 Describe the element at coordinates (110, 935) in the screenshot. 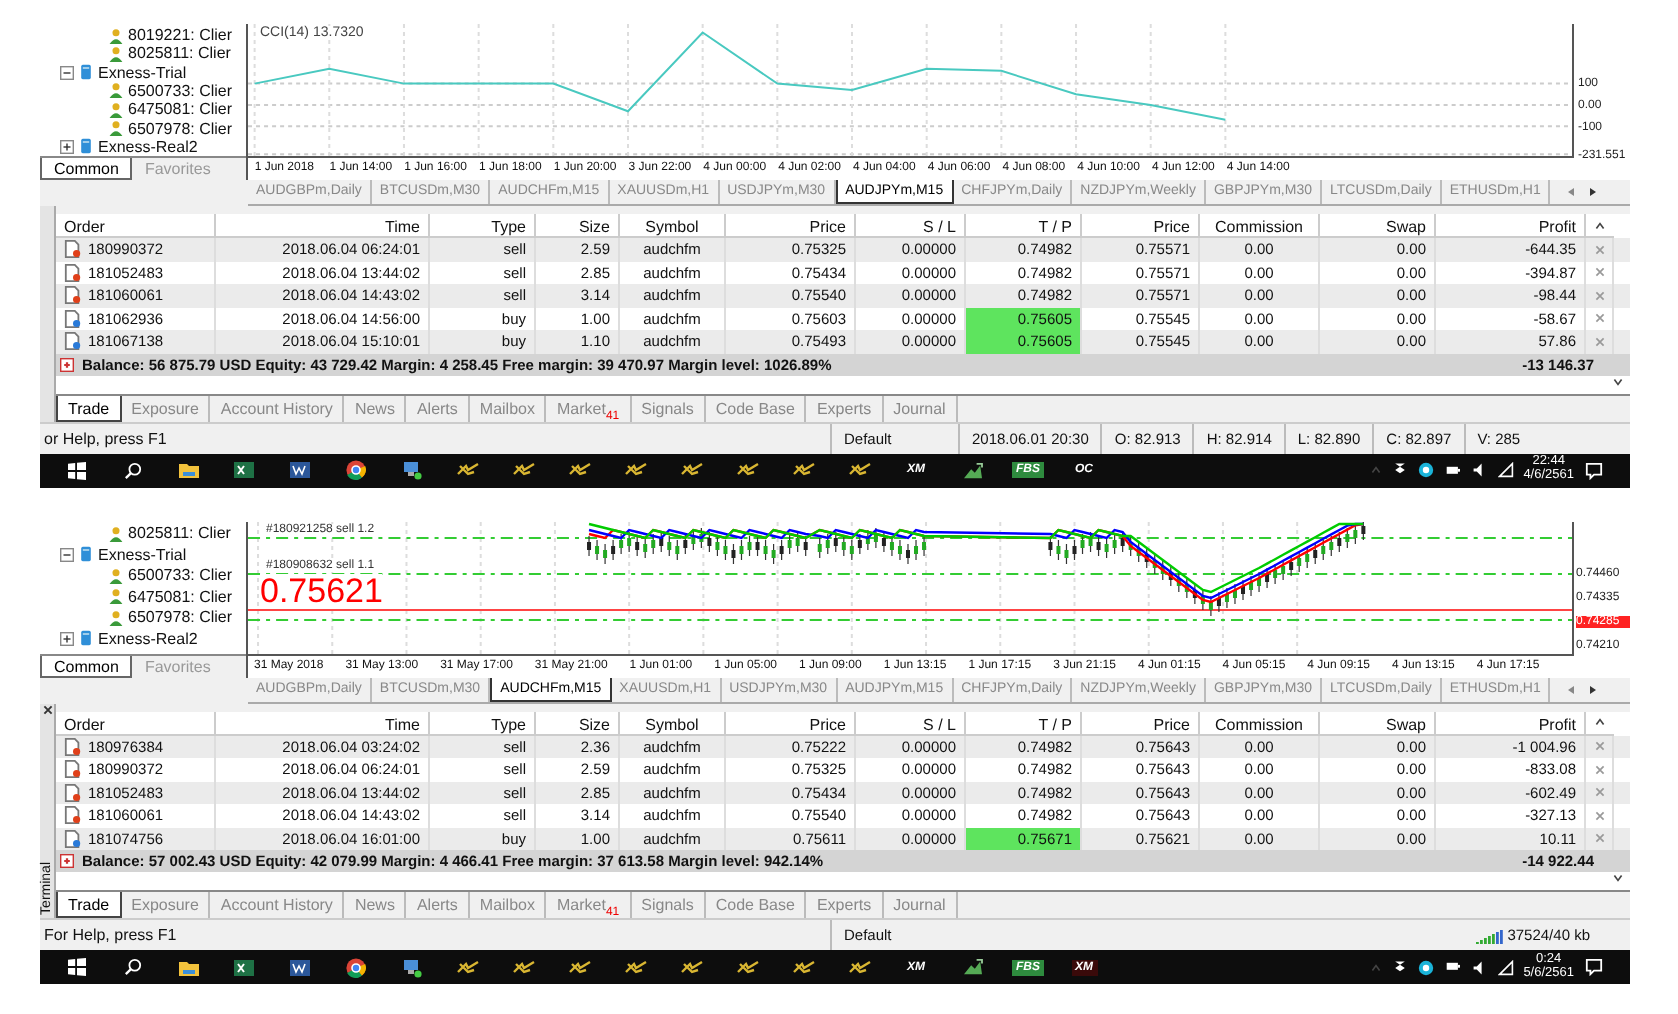

I see `help-text: For Help, press F1` at that location.